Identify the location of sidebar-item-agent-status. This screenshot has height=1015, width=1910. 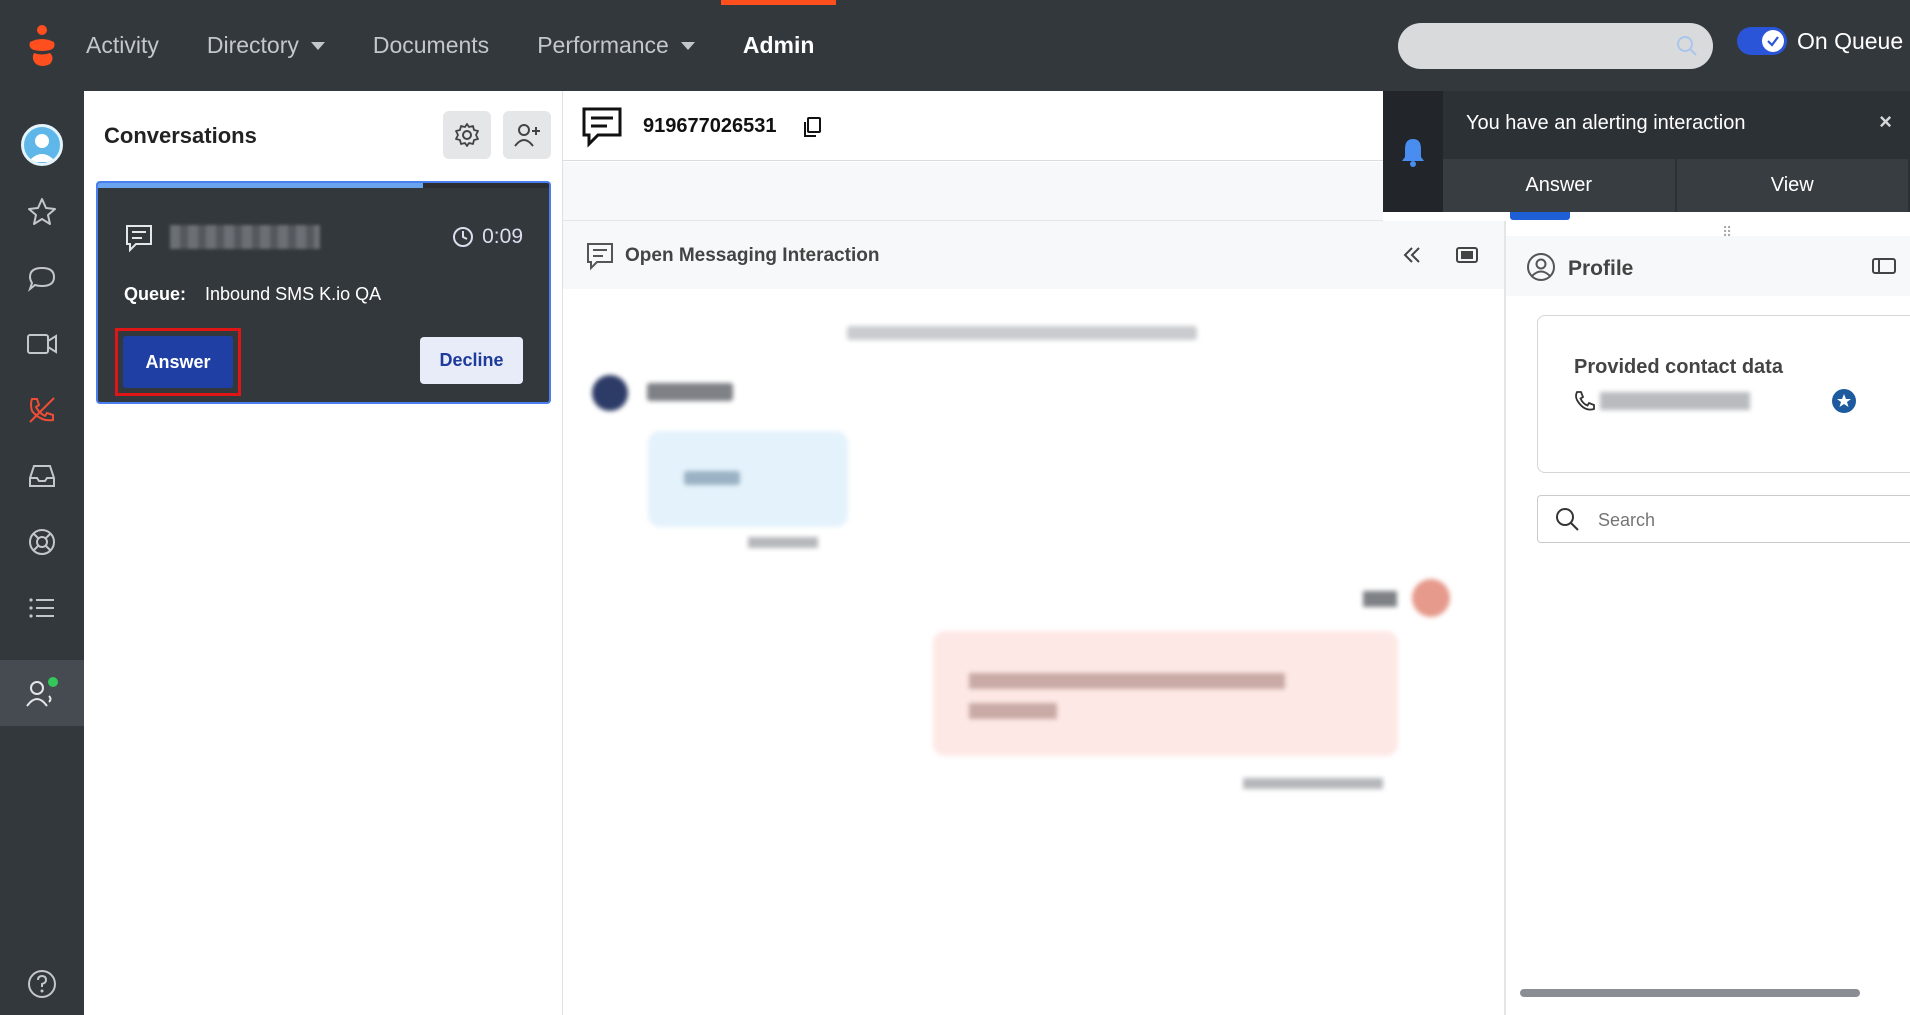
(42, 693).